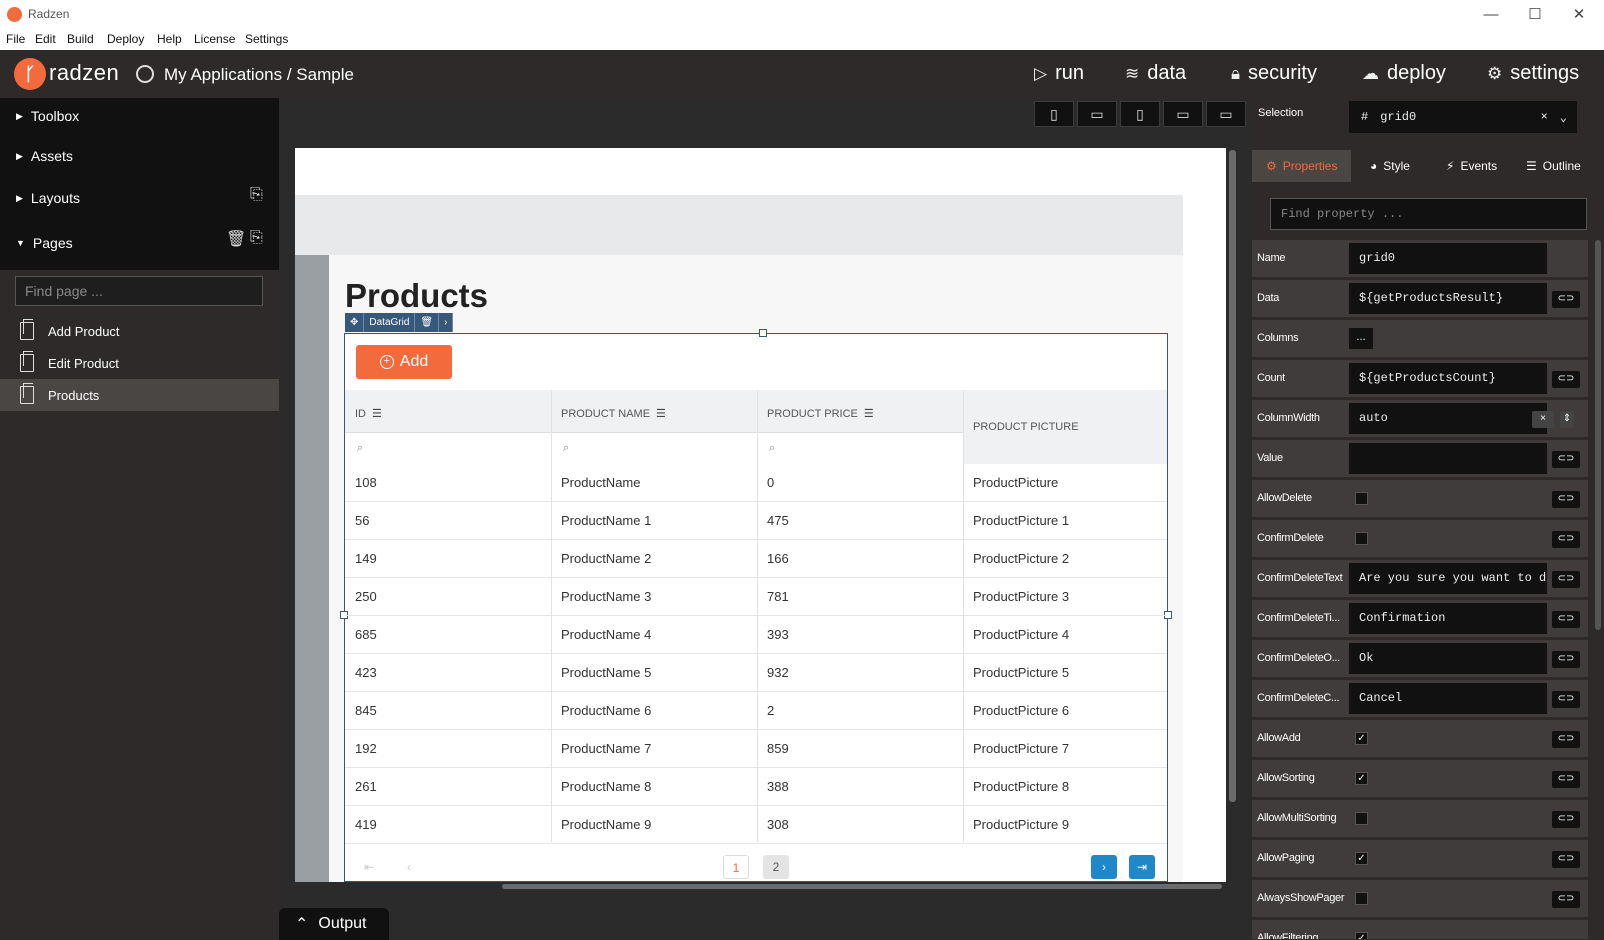  Describe the element at coordinates (334, 924) in the screenshot. I see `output-toggle: ⌃ Output` at that location.